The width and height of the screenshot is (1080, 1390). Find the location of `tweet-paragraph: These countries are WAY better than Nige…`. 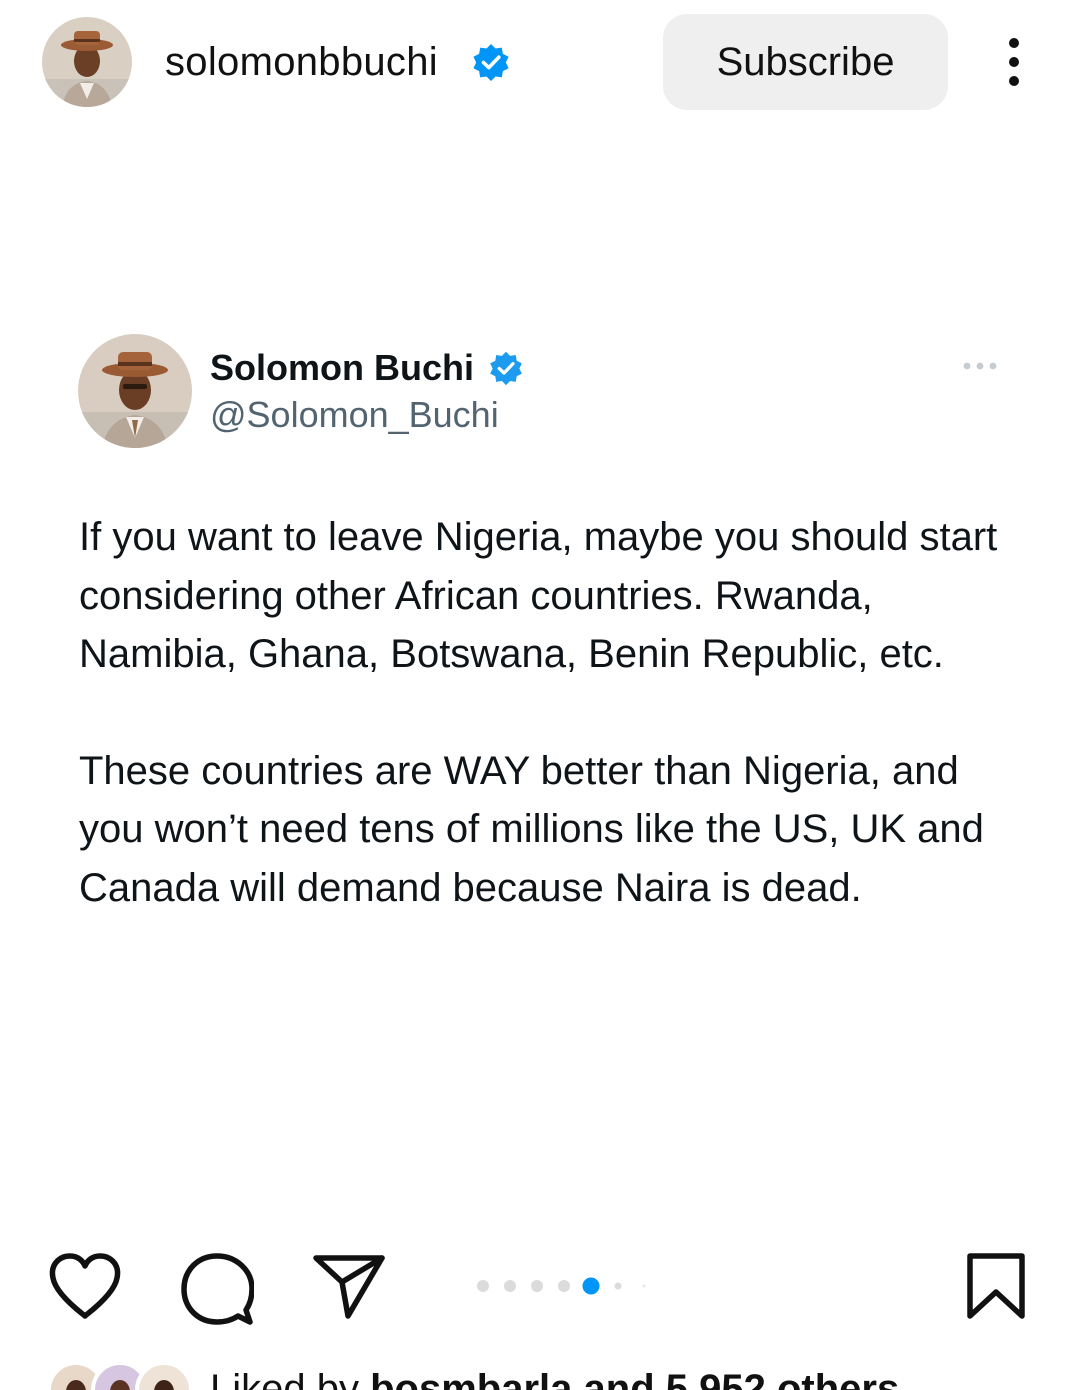

tweet-paragraph: These countries are WAY better than Nige… is located at coordinates (531, 829).